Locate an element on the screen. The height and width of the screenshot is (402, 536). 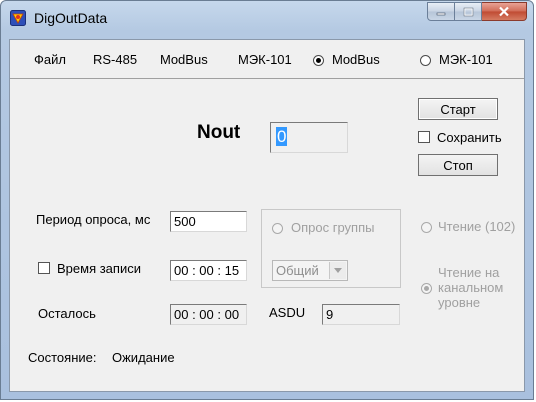
save-checkbox is located at coordinates (424, 137).